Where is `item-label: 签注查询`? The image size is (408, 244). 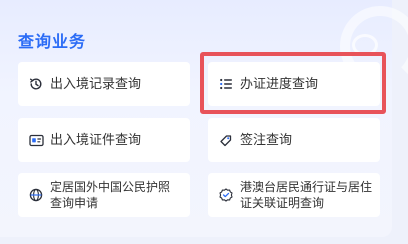 item-label: 签注查询 is located at coordinates (266, 140).